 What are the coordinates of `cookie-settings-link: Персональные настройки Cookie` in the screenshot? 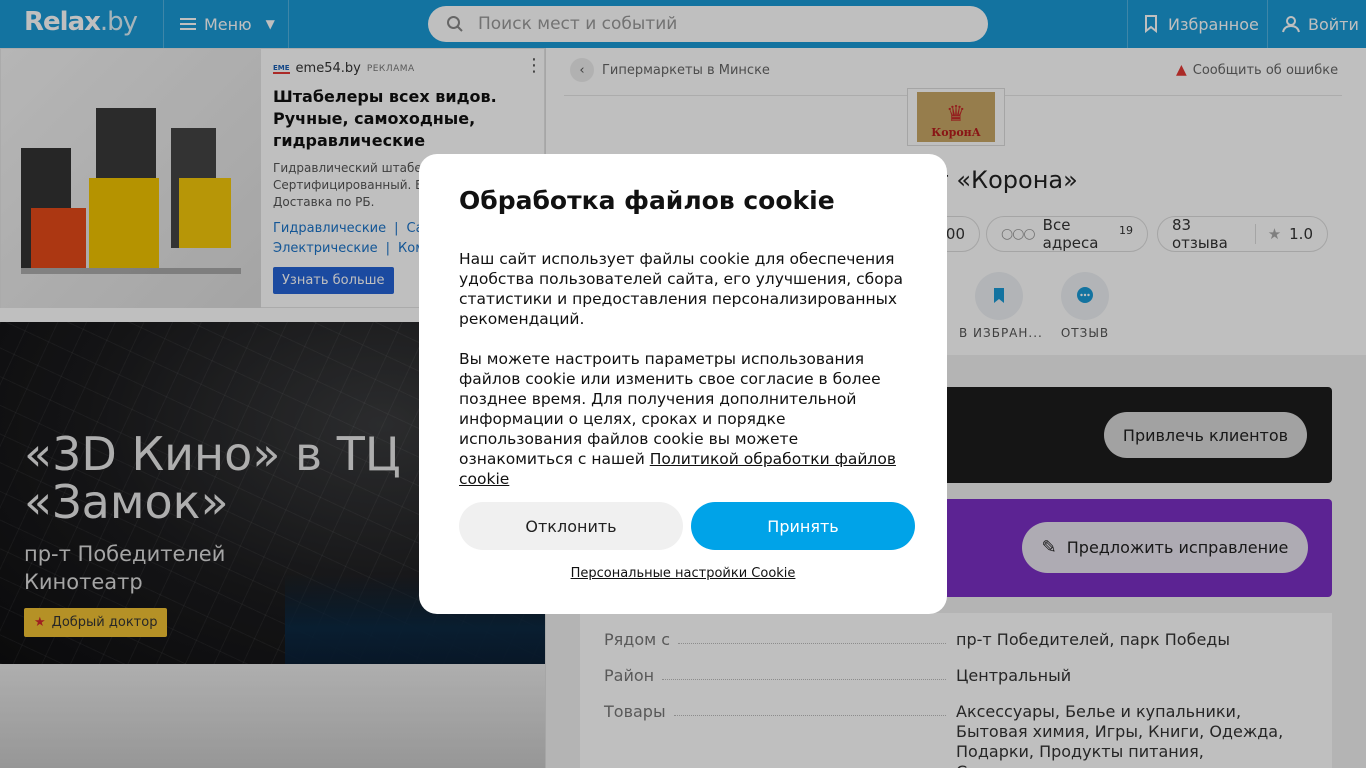 It's located at (683, 573).